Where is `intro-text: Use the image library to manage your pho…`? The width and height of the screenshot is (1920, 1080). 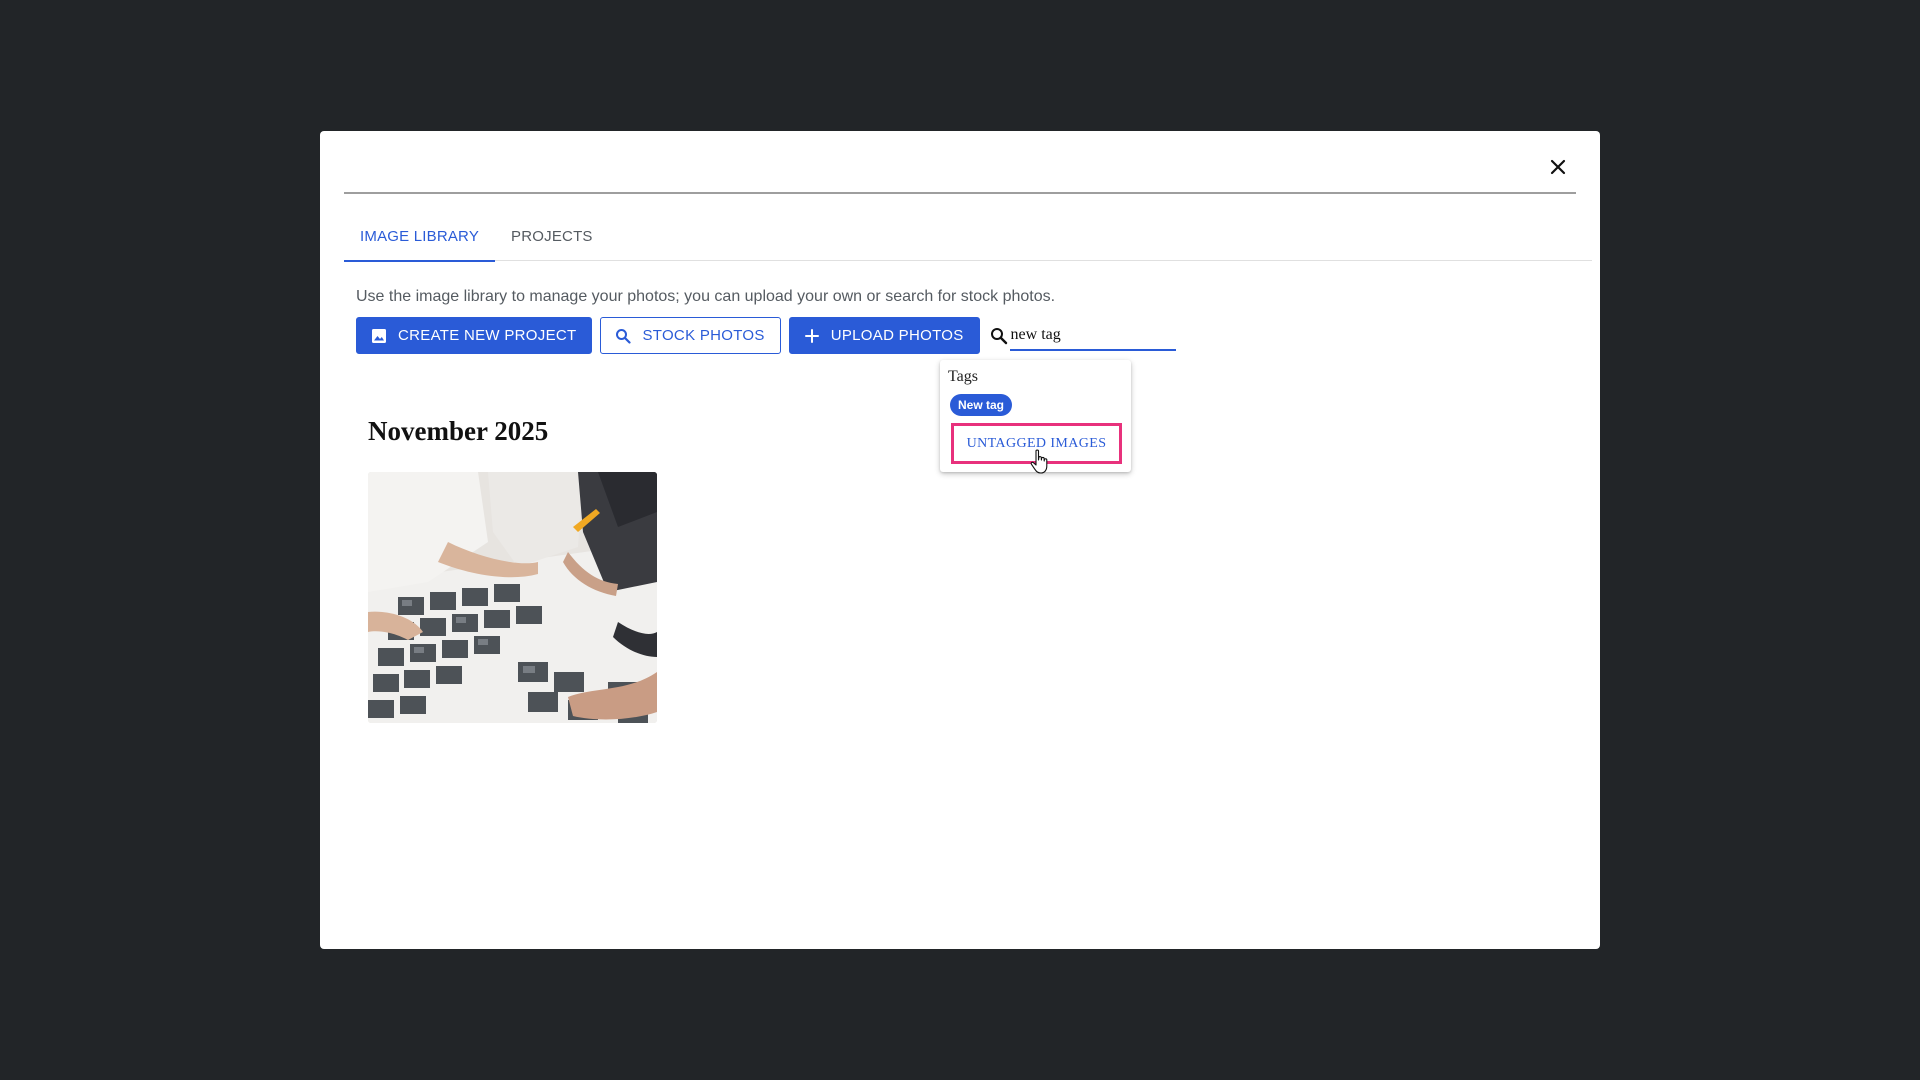
intro-text: Use the image library to manage your pho… is located at coordinates (706, 296).